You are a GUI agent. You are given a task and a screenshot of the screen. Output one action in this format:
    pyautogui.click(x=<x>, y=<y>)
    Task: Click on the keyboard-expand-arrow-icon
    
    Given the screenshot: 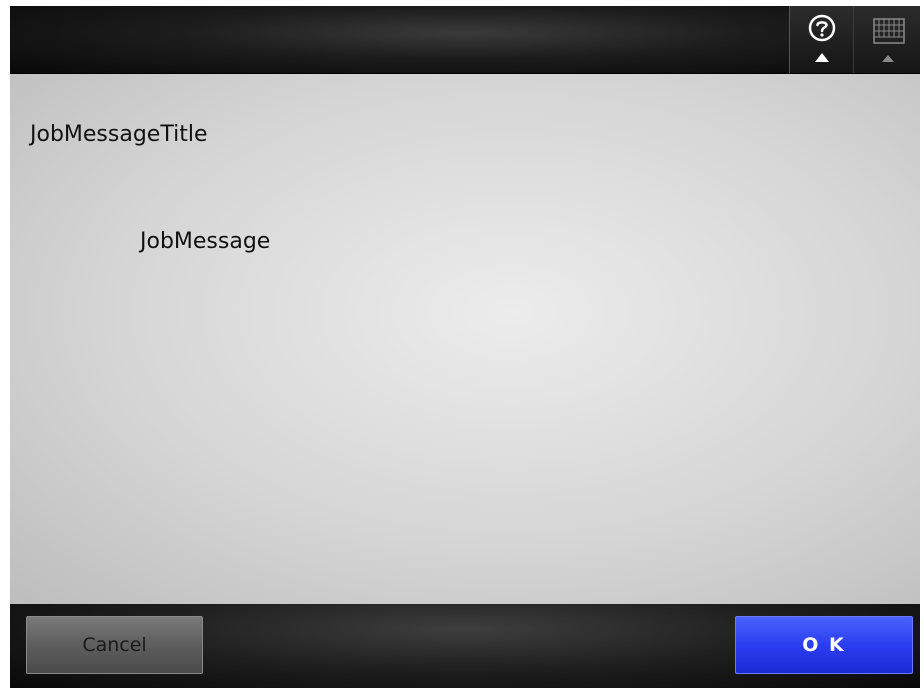 What is the action you would take?
    pyautogui.click(x=888, y=58)
    